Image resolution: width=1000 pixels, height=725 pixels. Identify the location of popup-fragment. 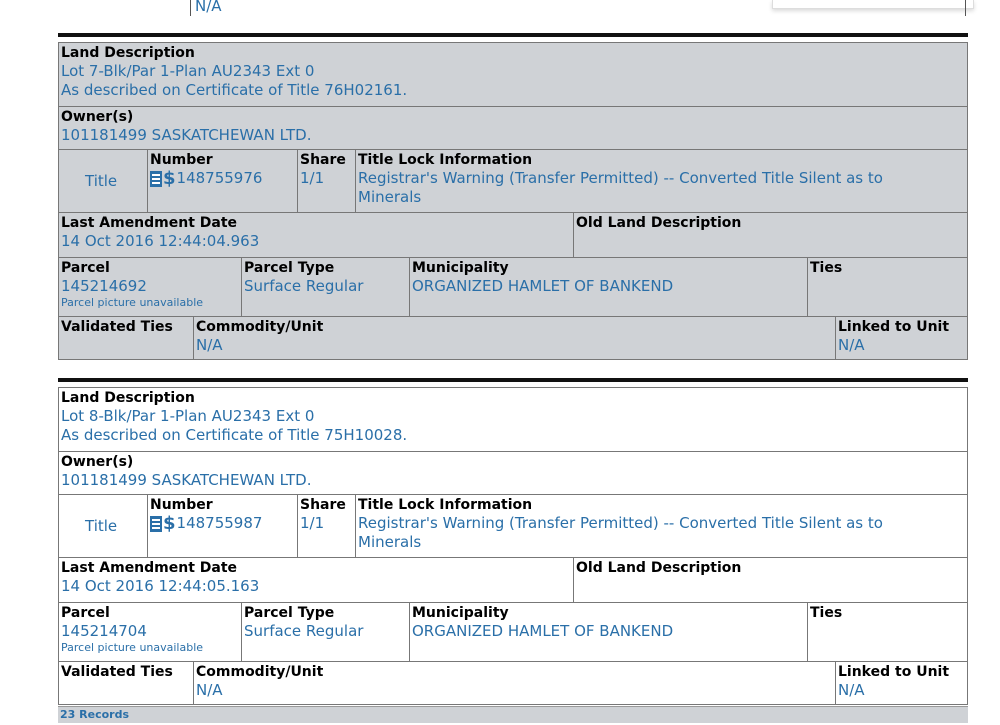
(873, 4).